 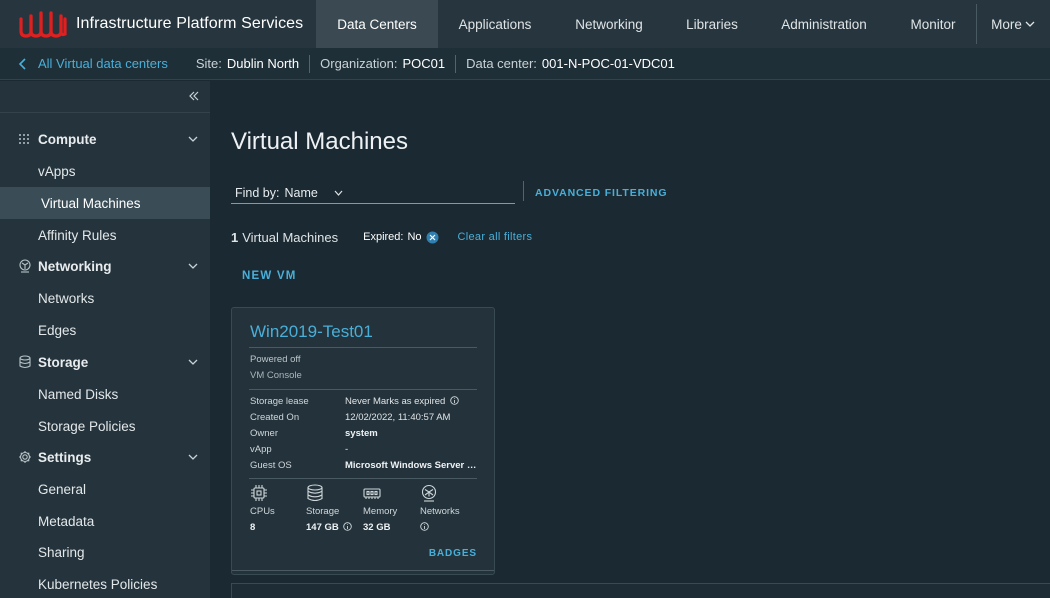 What do you see at coordinates (63, 362) in the screenshot?
I see `sidebar-group-label: Storage` at bounding box center [63, 362].